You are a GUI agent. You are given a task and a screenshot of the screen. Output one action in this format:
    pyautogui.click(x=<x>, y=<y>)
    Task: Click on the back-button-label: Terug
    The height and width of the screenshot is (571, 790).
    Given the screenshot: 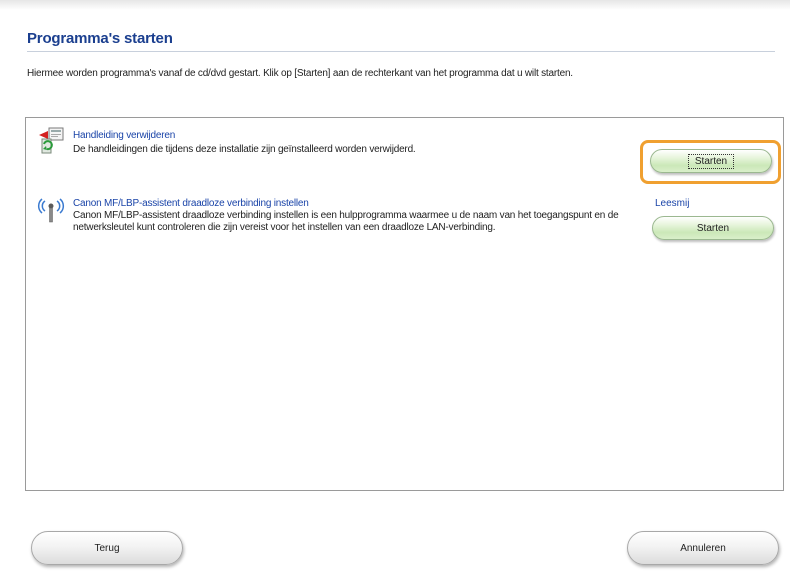 What is the action you would take?
    pyautogui.click(x=107, y=548)
    